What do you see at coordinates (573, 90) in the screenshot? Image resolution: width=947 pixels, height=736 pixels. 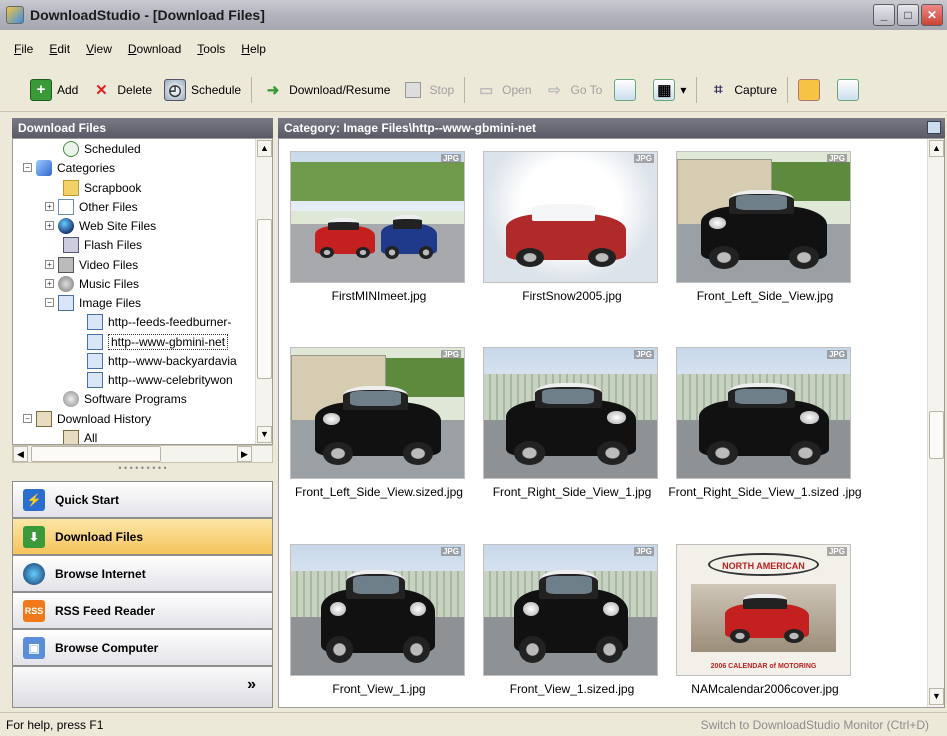 I see `go-to-button: ⇨ Go To` at bounding box center [573, 90].